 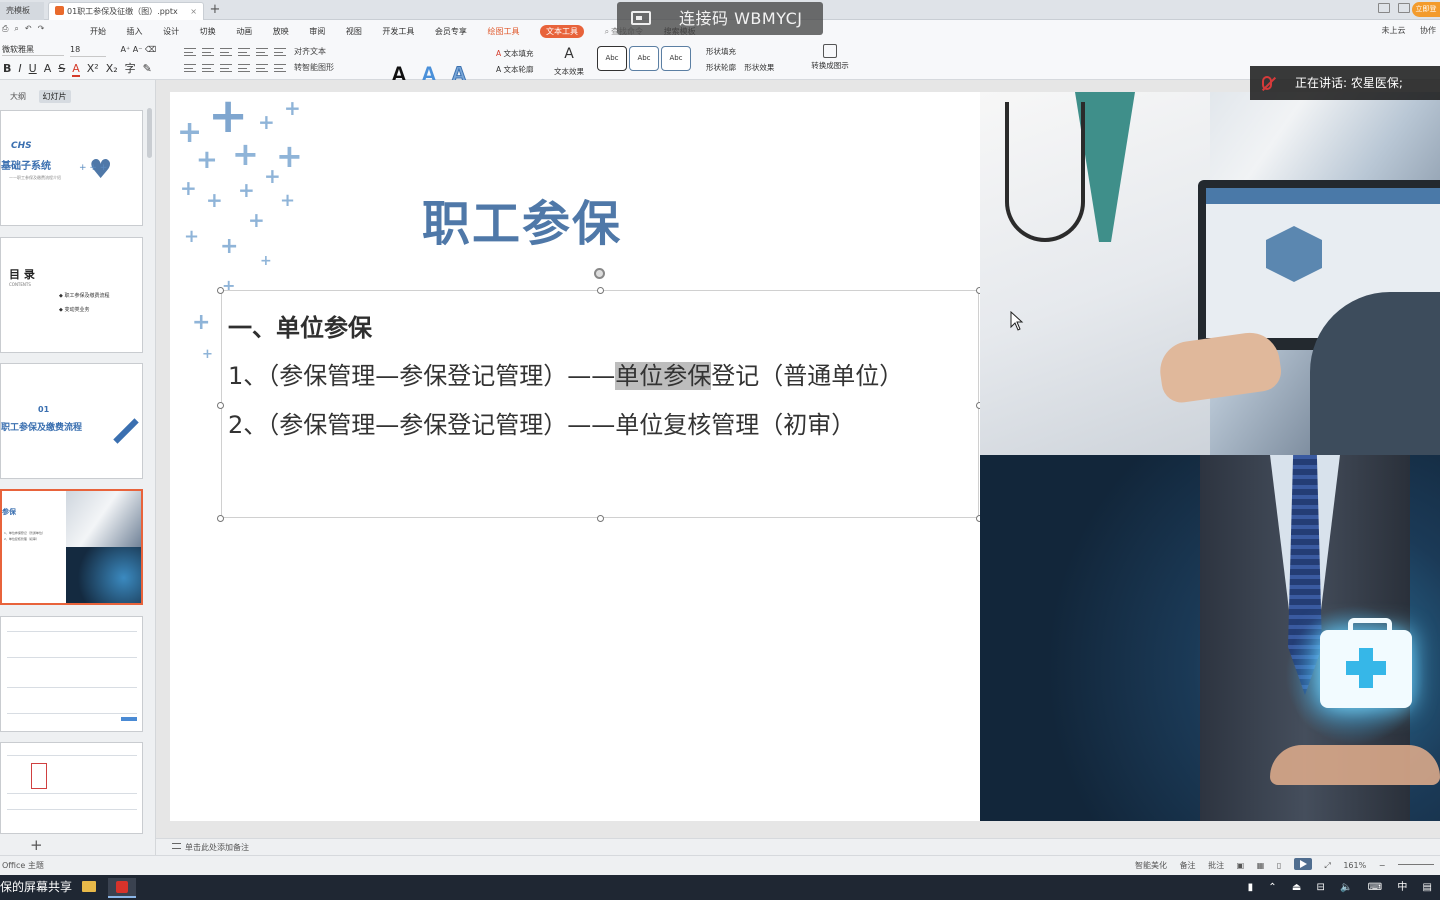 What do you see at coordinates (226, 51) in the screenshot?
I see `outdent-icon` at bounding box center [226, 51].